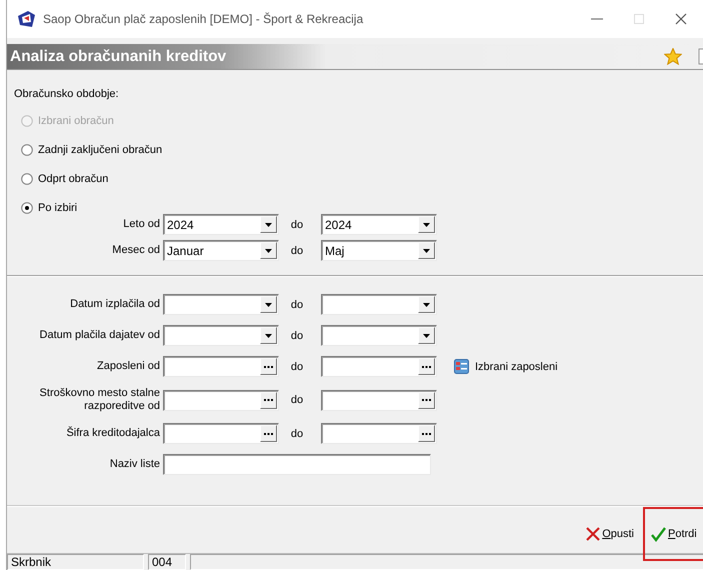 Image resolution: width=703 pixels, height=570 pixels. What do you see at coordinates (221, 250) in the screenshot?
I see `dropdown-field: Januar` at bounding box center [221, 250].